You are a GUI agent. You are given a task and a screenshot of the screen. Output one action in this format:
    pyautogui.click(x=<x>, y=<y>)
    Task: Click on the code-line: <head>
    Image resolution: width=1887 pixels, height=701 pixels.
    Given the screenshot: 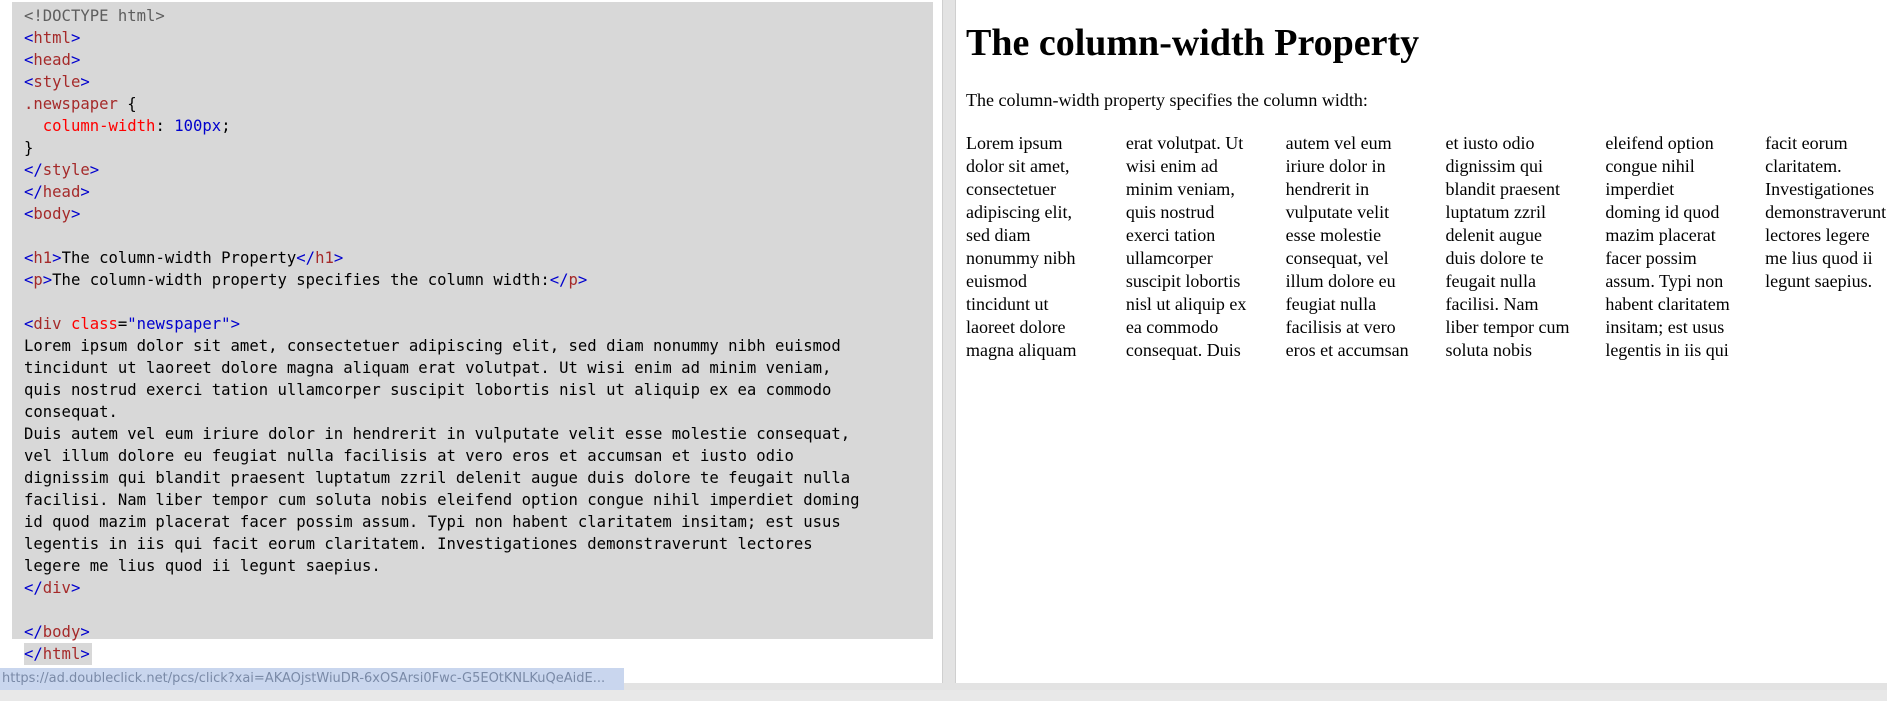 What is the action you would take?
    pyautogui.click(x=442, y=60)
    